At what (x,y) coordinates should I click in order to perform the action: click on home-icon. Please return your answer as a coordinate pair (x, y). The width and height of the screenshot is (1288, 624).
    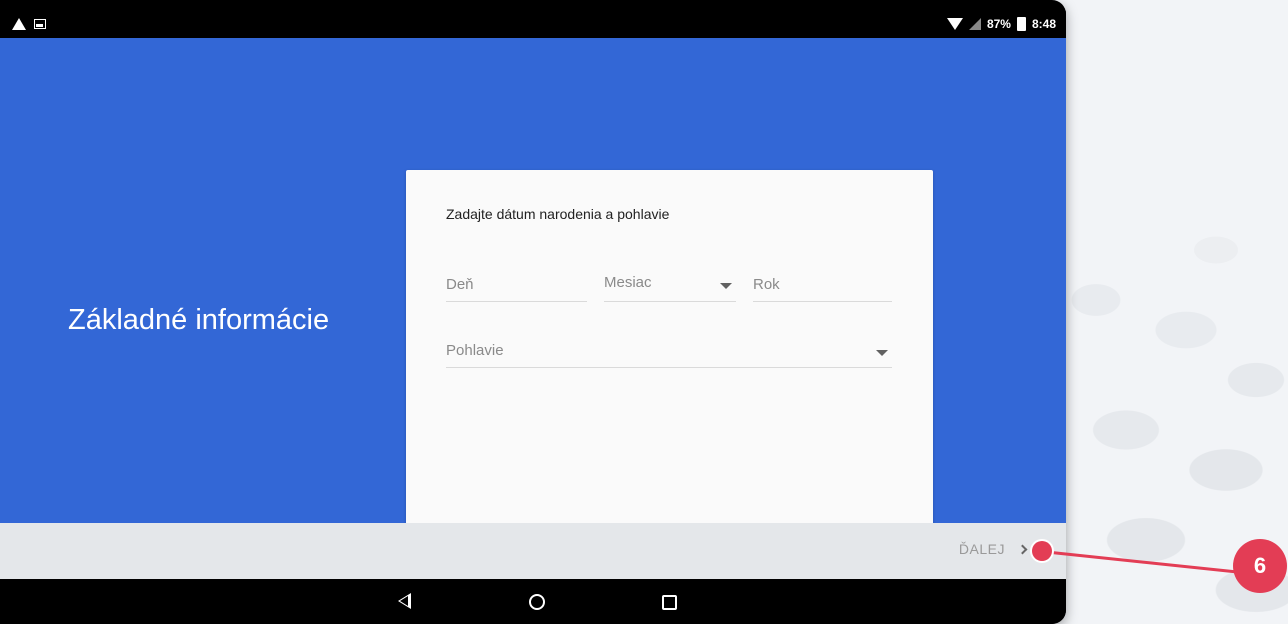
    Looking at the image, I should click on (537, 602).